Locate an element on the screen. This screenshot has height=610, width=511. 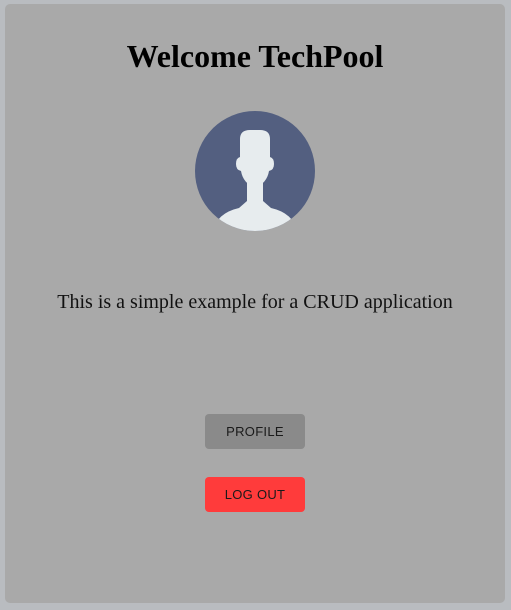
page-title: Welcome TechPool is located at coordinates (255, 56).